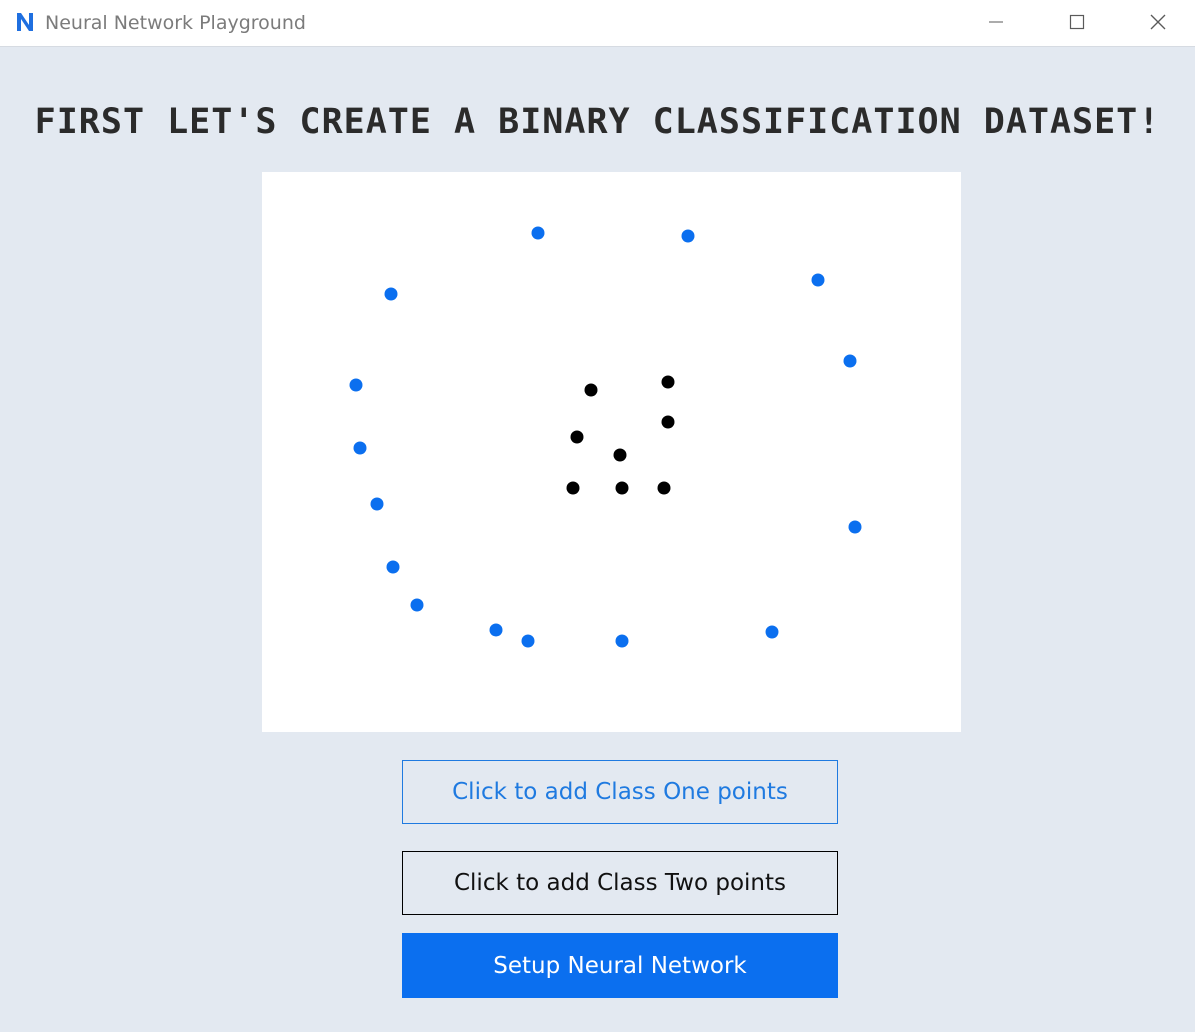  I want to click on app-logo-icon, so click(25, 22).